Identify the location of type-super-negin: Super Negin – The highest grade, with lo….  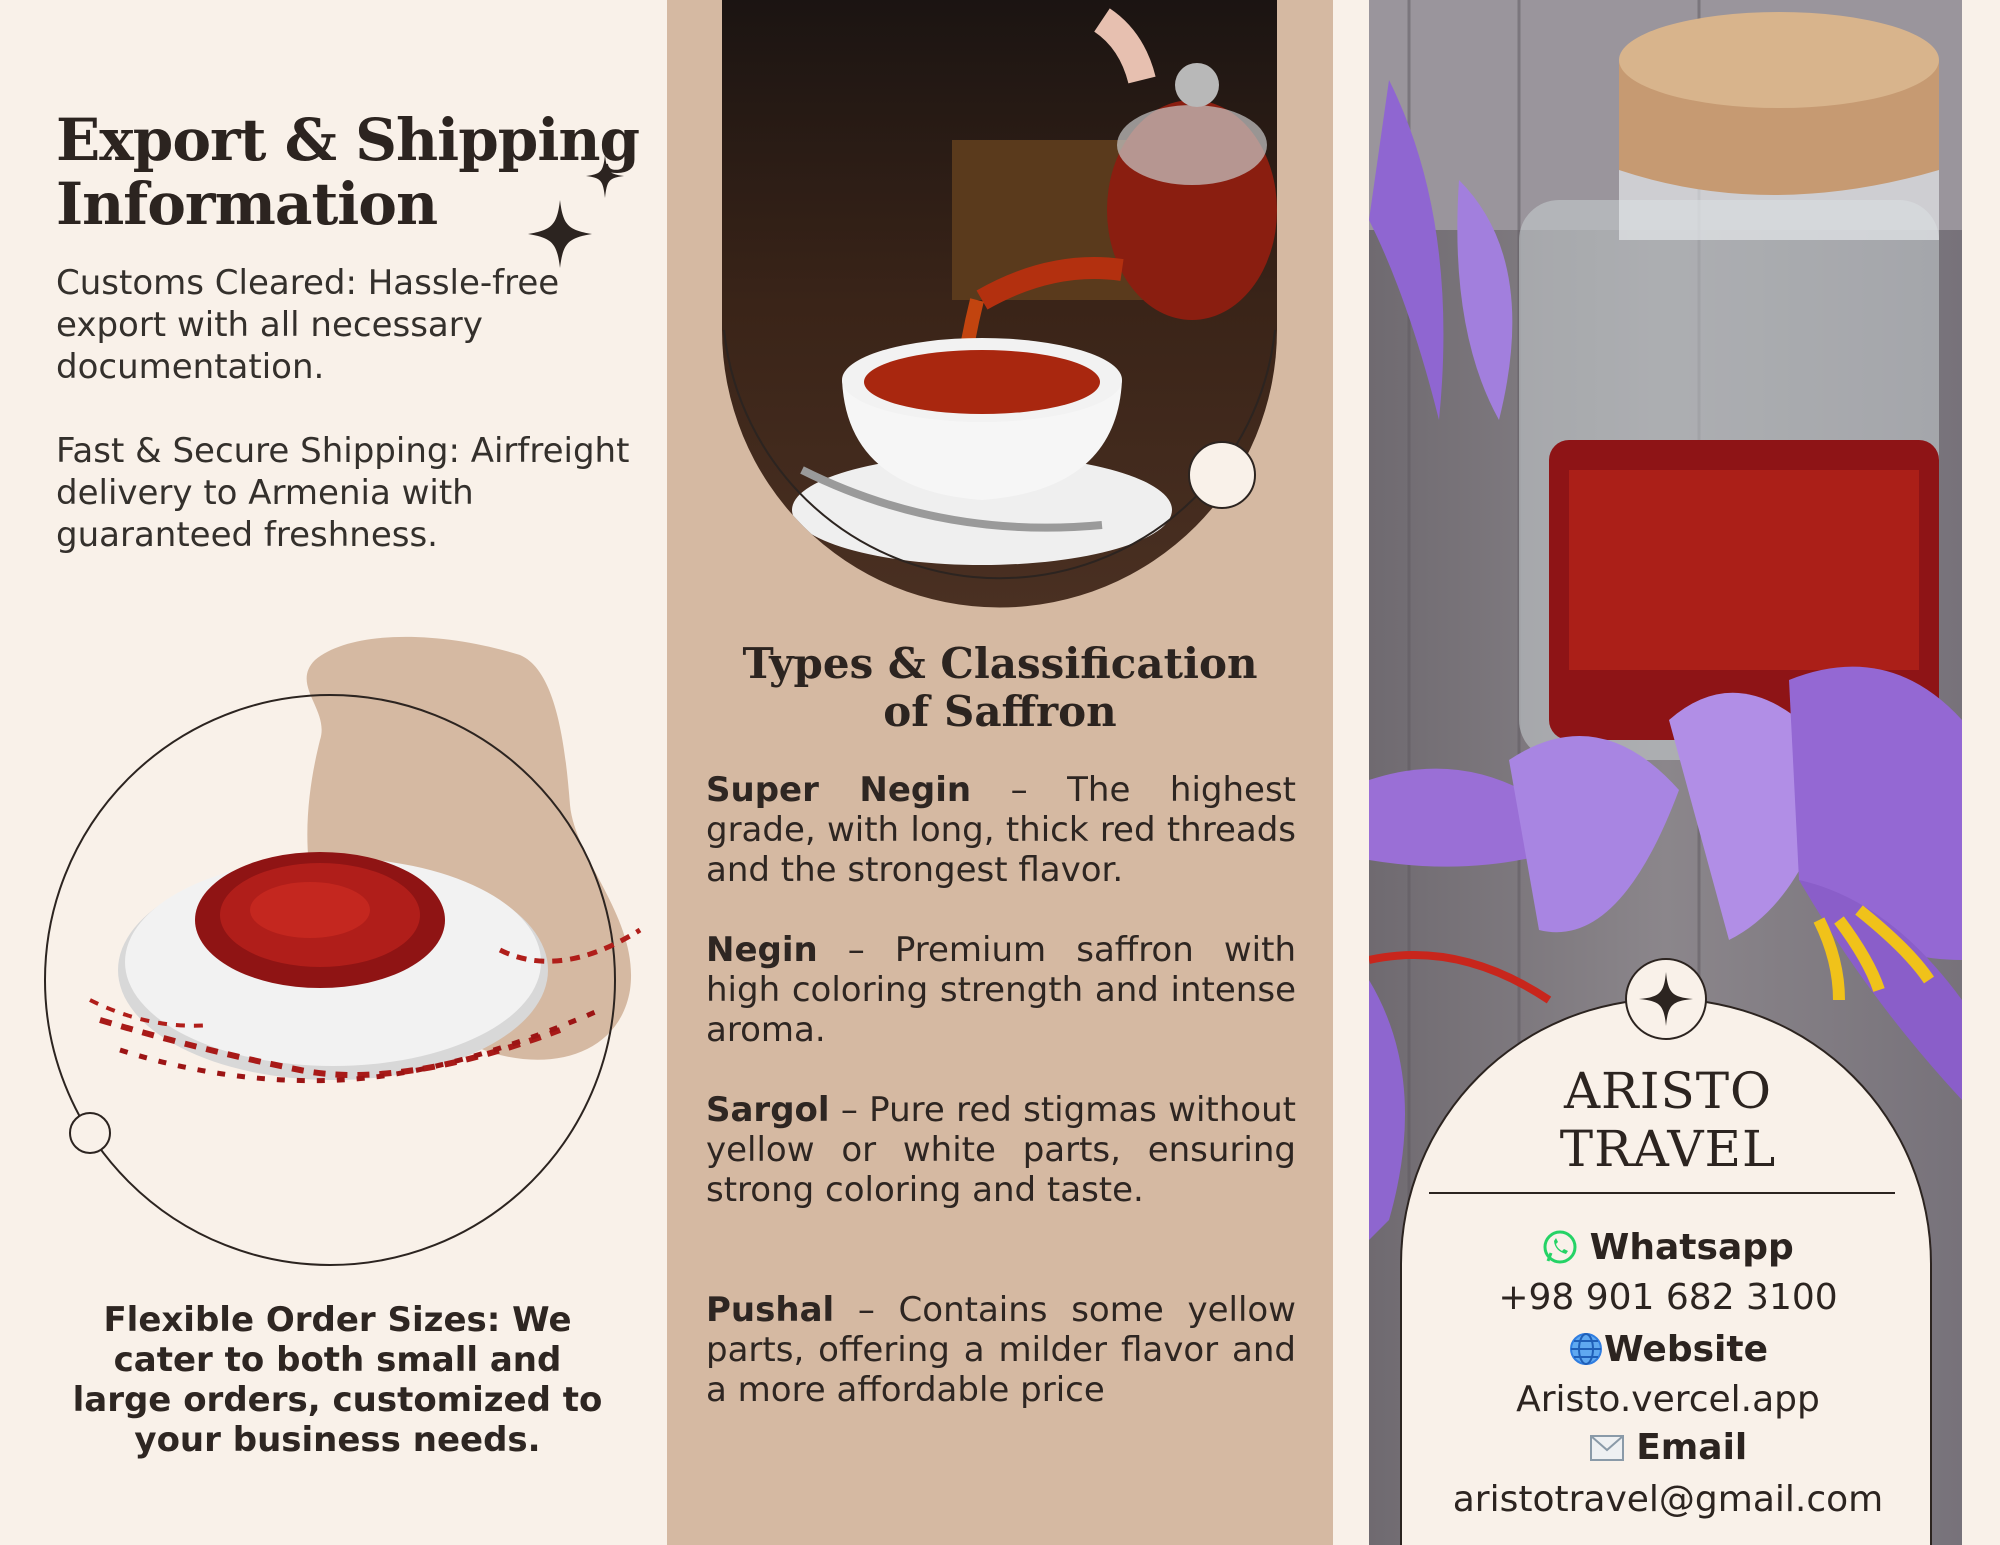
(1001, 830).